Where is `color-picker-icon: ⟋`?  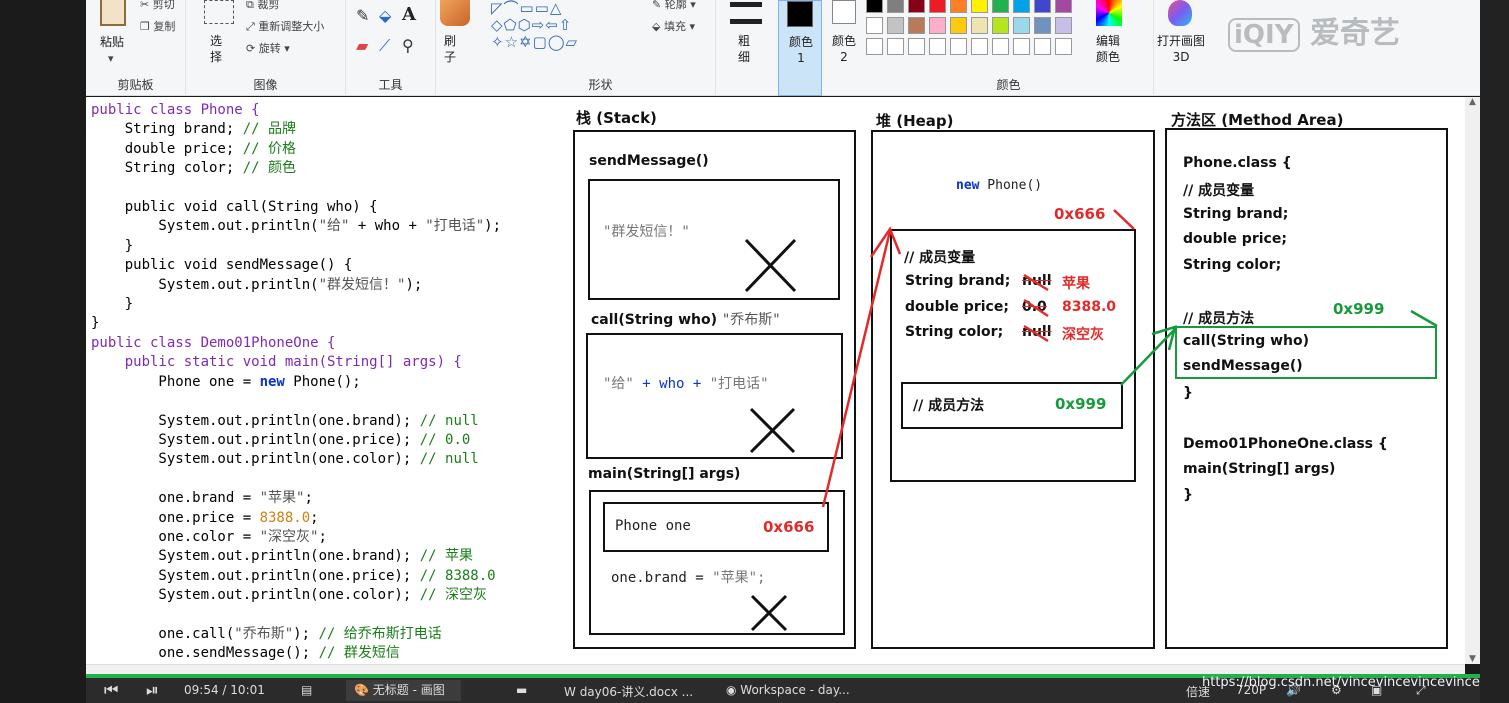
color-picker-icon: ⟋ is located at coordinates (384, 46).